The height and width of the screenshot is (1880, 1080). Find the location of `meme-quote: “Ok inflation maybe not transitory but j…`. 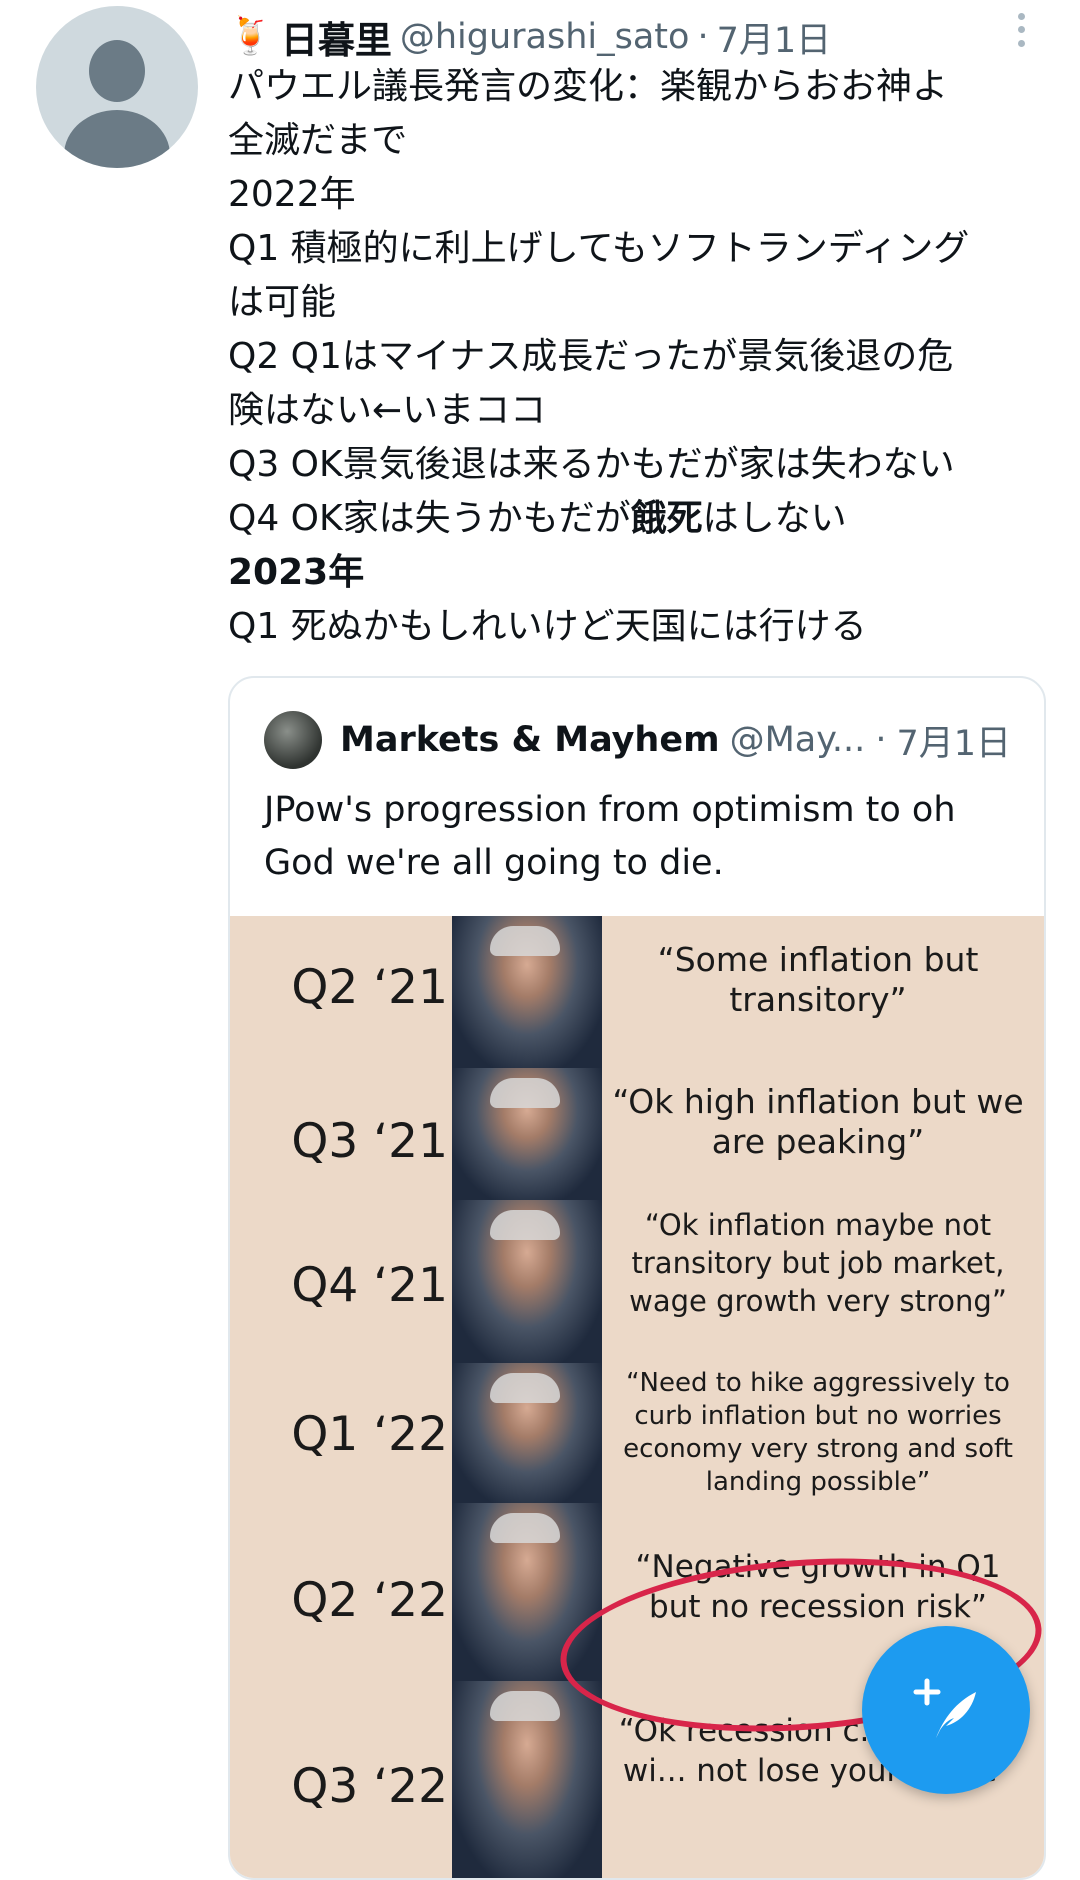

meme-quote: “Ok inflation maybe not transitory but j… is located at coordinates (818, 1263).